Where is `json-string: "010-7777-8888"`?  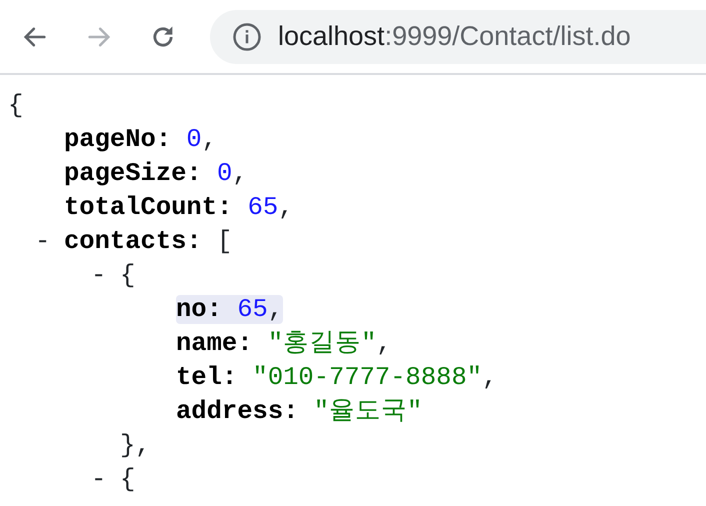 json-string: "010-7777-8888" is located at coordinates (367, 377).